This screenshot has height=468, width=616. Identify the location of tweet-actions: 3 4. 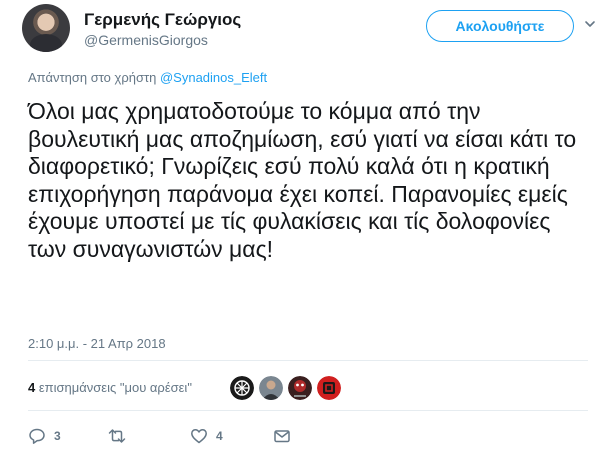
(308, 437).